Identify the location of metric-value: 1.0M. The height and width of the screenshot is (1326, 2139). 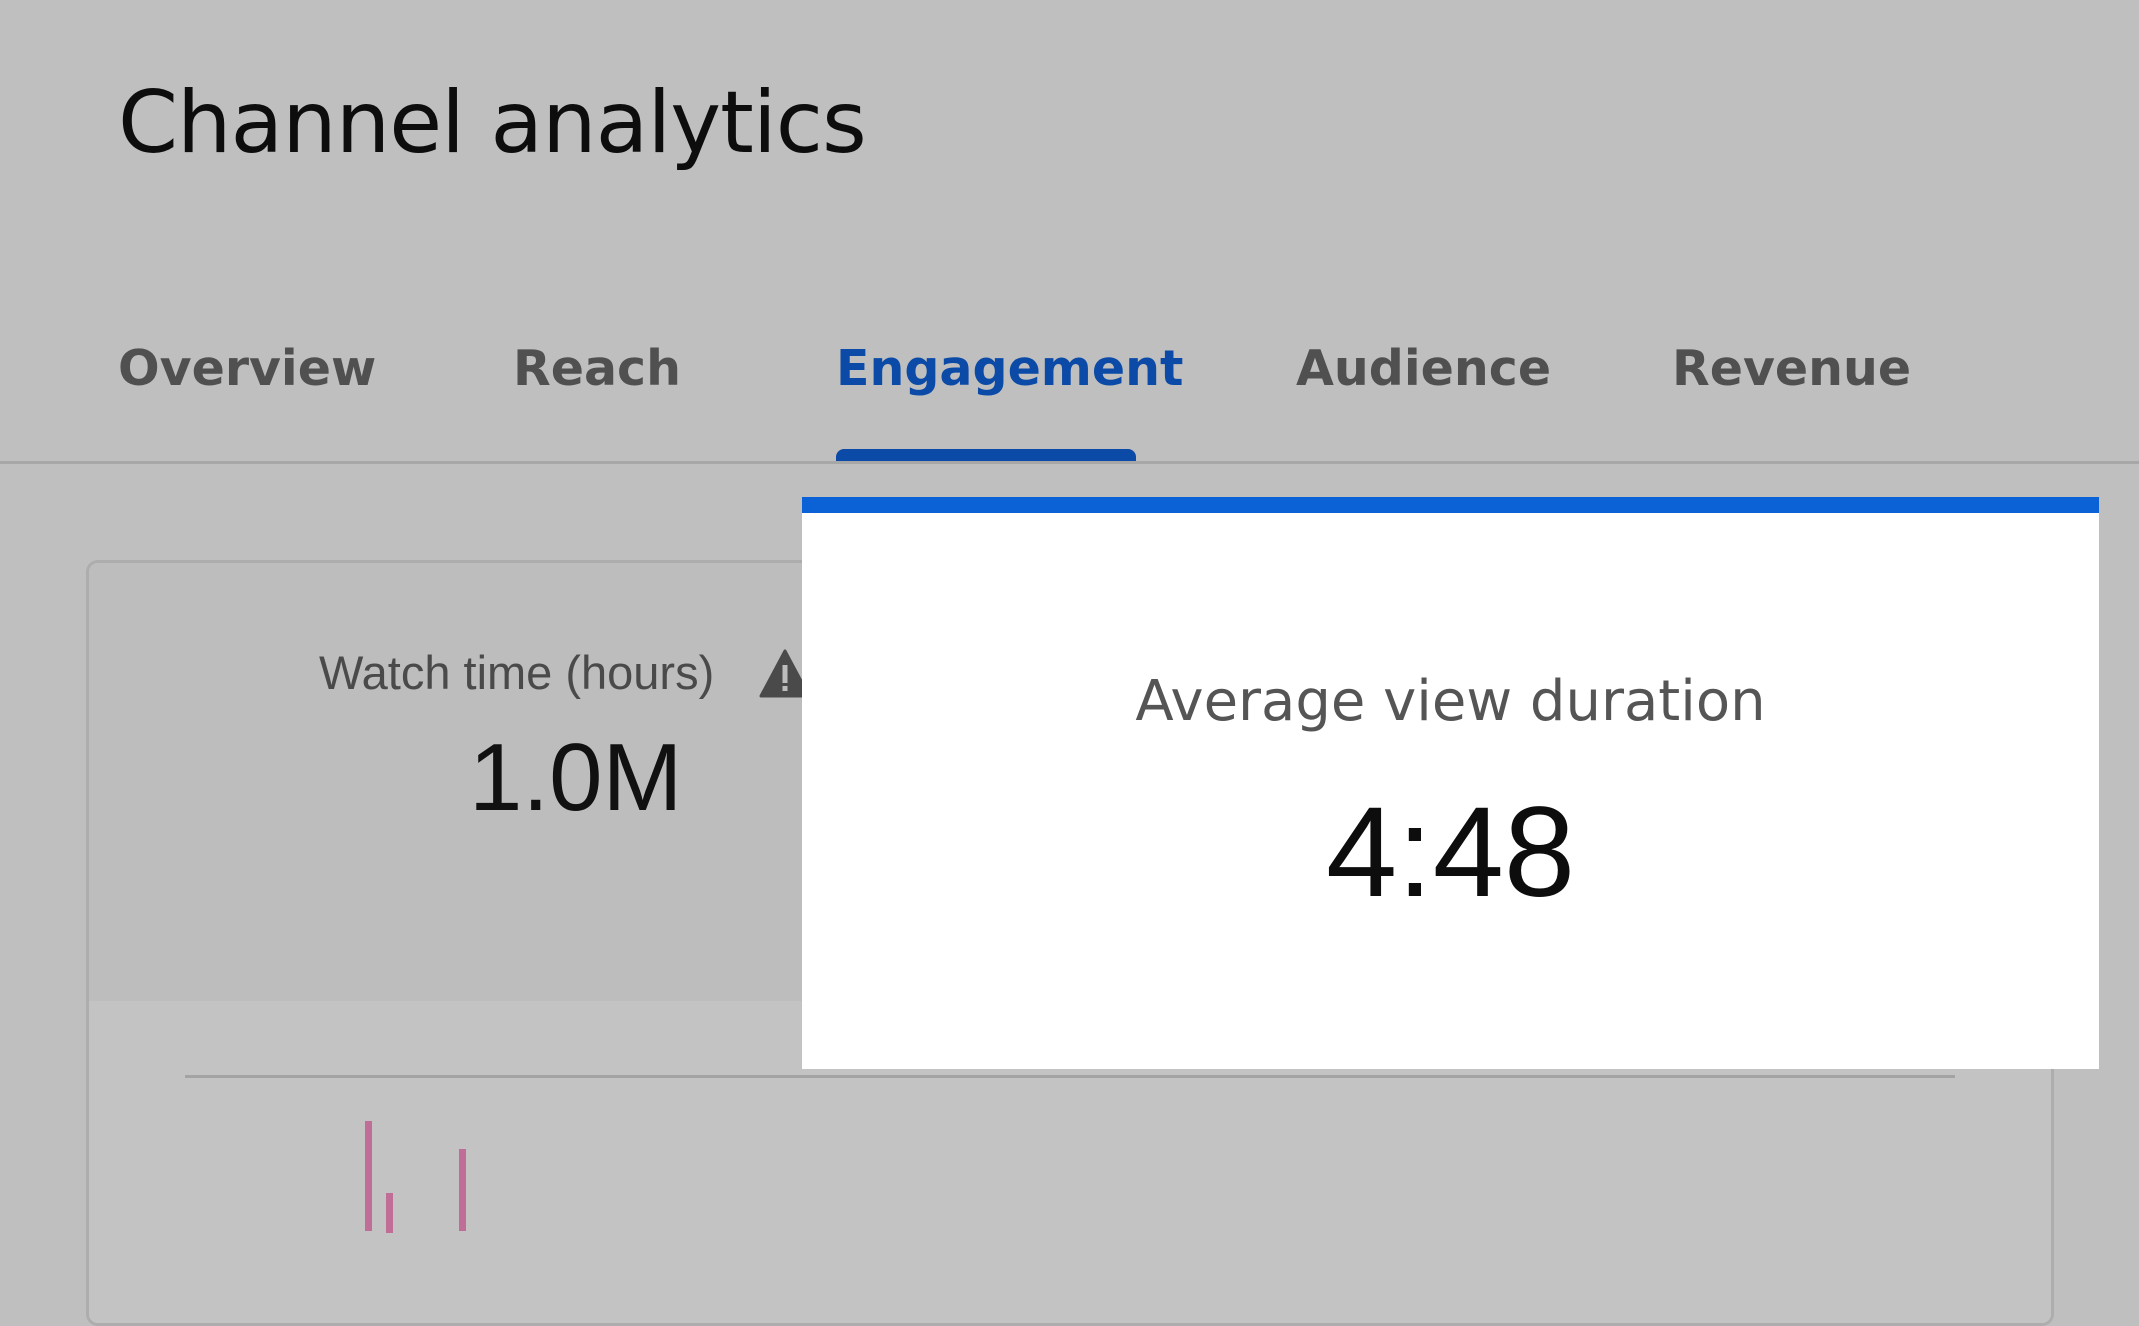
(576, 777).